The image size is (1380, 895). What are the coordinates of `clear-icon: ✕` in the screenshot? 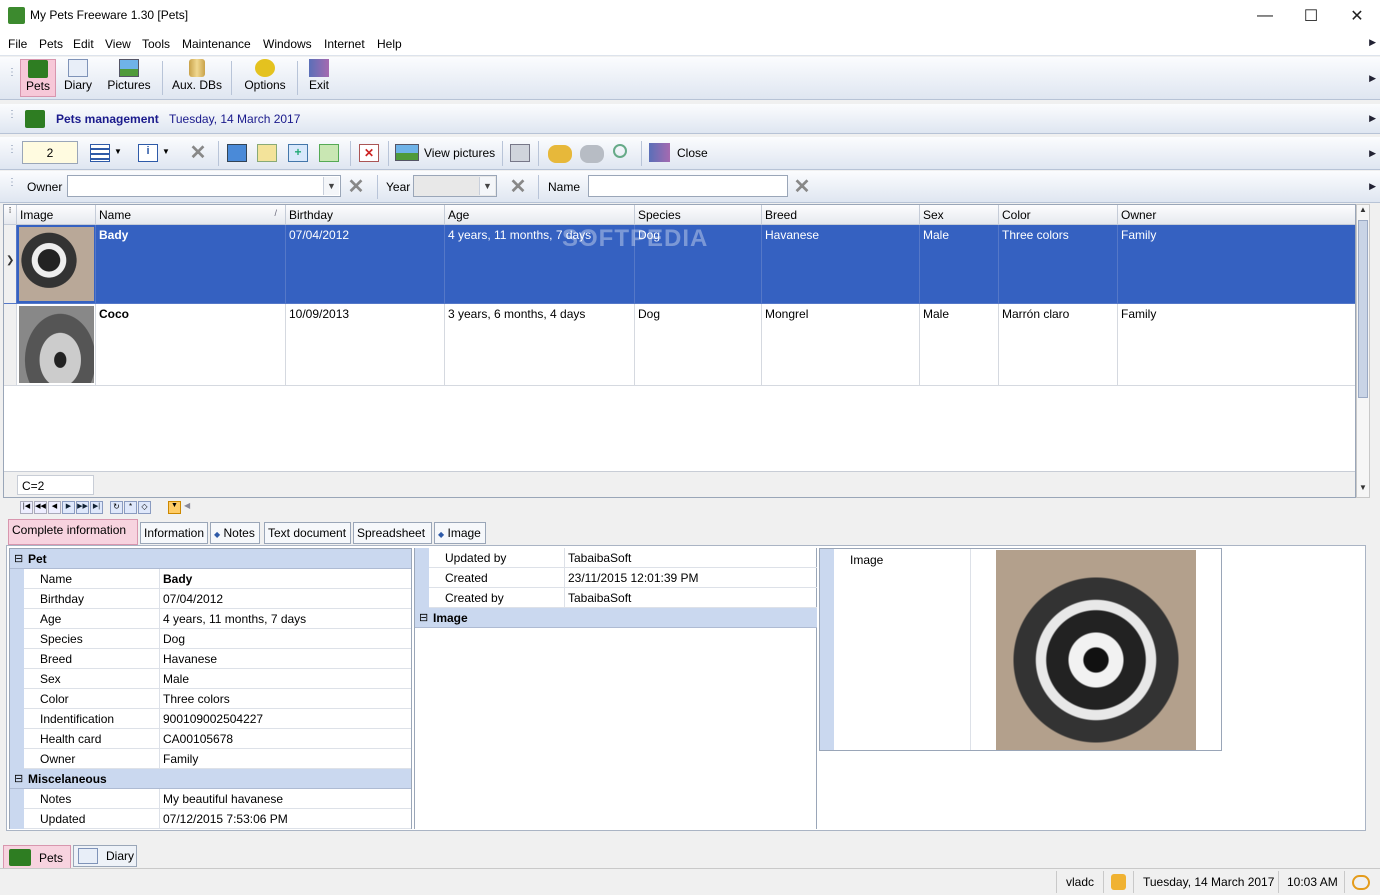 It's located at (198, 153).